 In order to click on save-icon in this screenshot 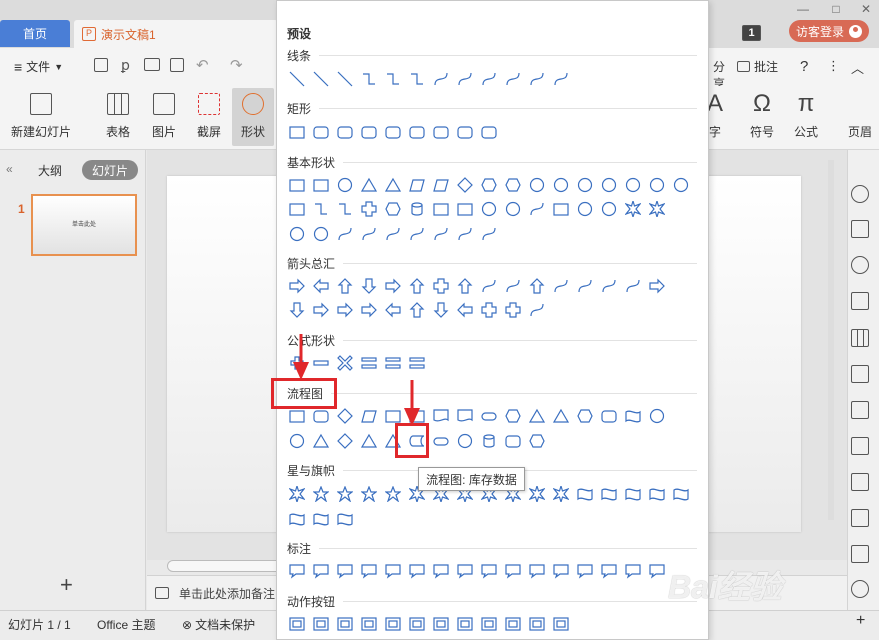, I will do `click(101, 65)`.